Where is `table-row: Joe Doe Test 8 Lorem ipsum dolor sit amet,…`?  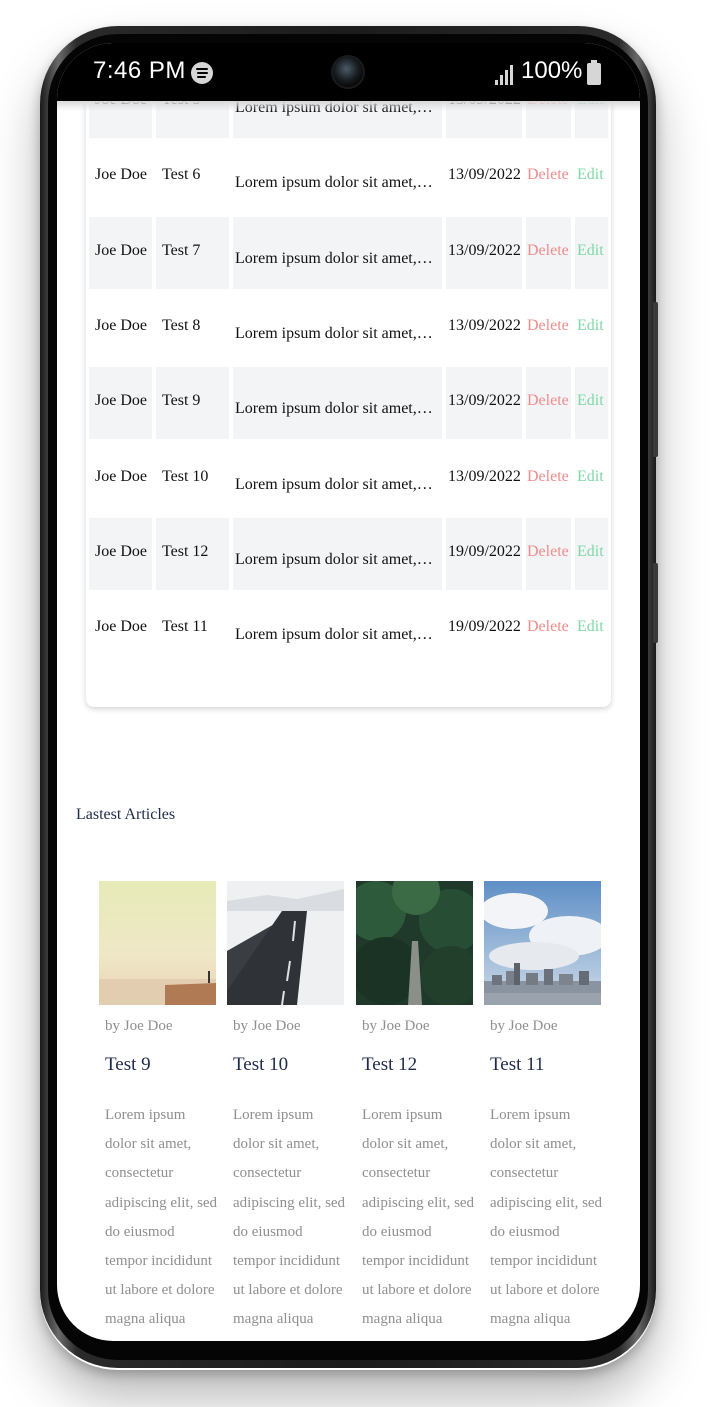
table-row: Joe Doe Test 8 Lorem ipsum dolor sit amet,… is located at coordinates (348, 326).